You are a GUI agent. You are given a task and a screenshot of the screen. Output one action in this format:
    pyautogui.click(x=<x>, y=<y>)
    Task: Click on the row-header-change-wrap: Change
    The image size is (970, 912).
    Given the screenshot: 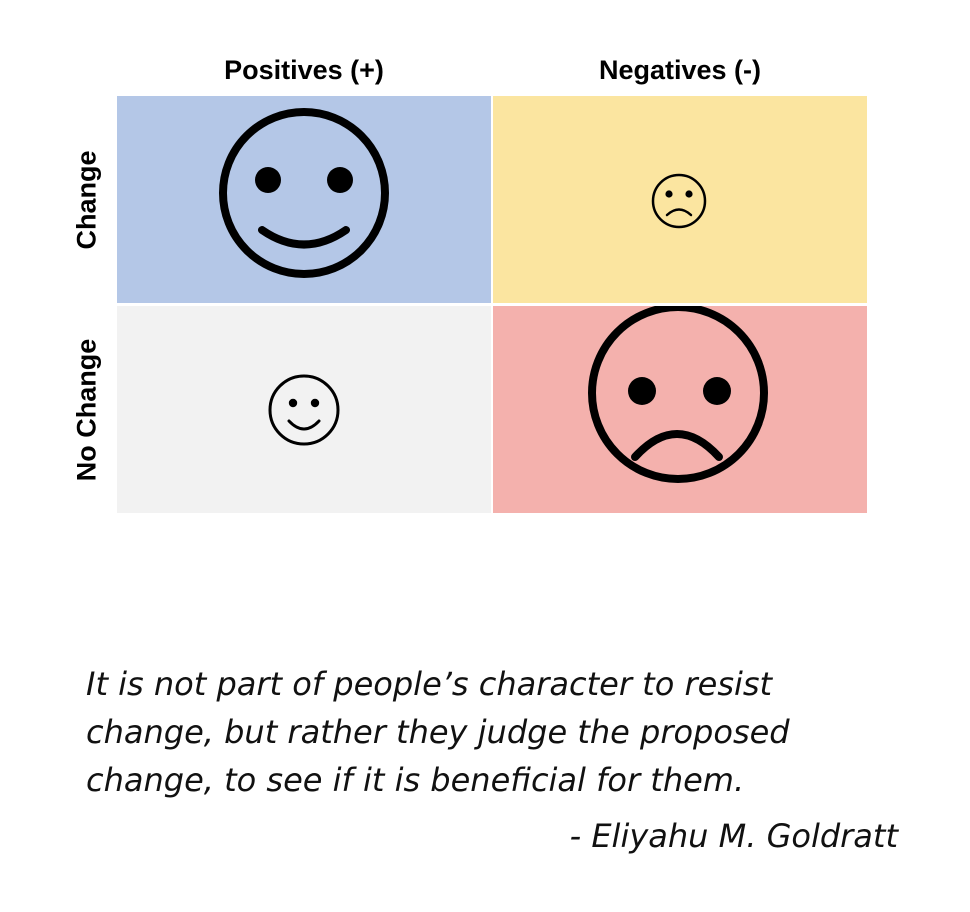 What is the action you would take?
    pyautogui.click(x=87, y=199)
    